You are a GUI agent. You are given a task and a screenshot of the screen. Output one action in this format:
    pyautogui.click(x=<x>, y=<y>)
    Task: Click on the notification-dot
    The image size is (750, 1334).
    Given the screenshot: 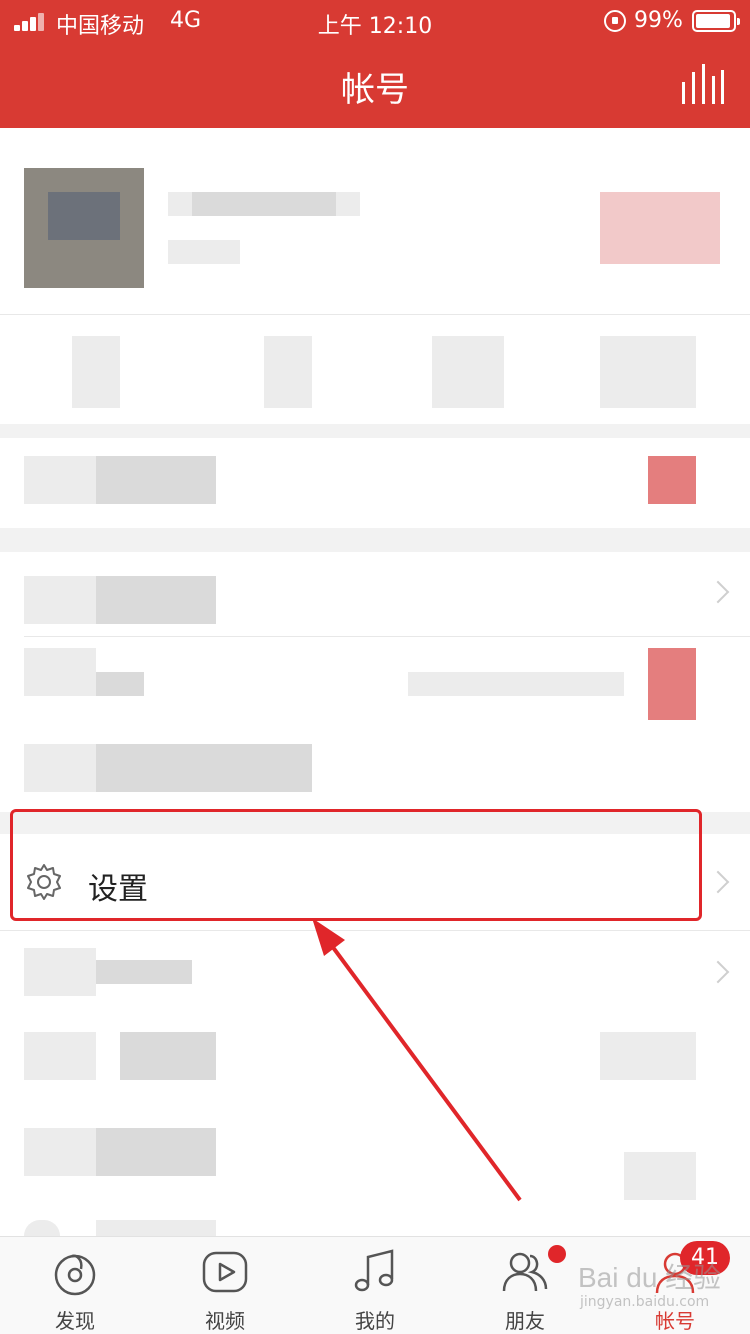 What is the action you would take?
    pyautogui.click(x=557, y=1254)
    